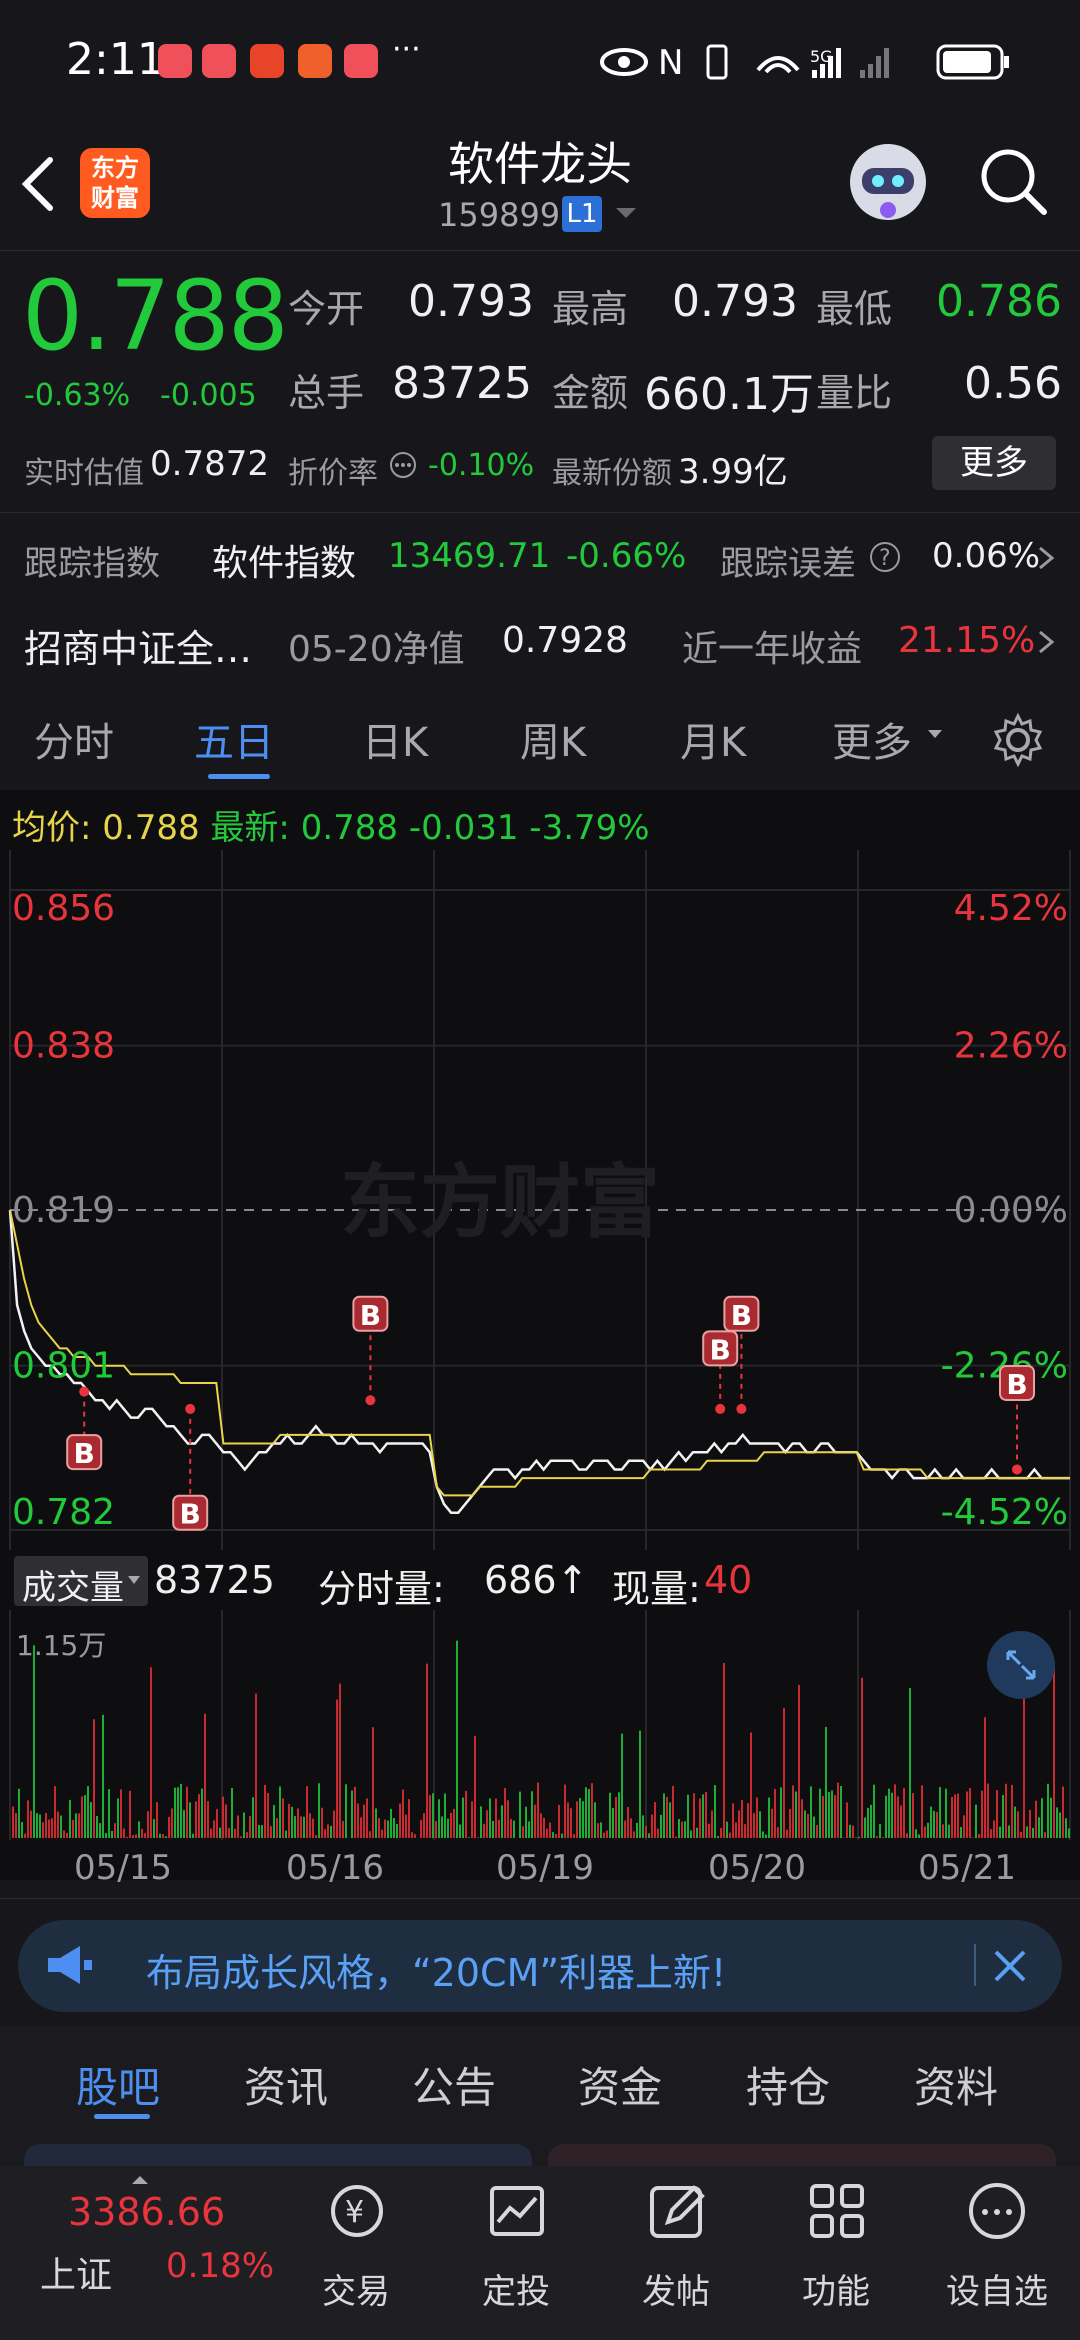 The width and height of the screenshot is (1080, 2340). Describe the element at coordinates (1013, 182) in the screenshot. I see `search-icon` at that location.